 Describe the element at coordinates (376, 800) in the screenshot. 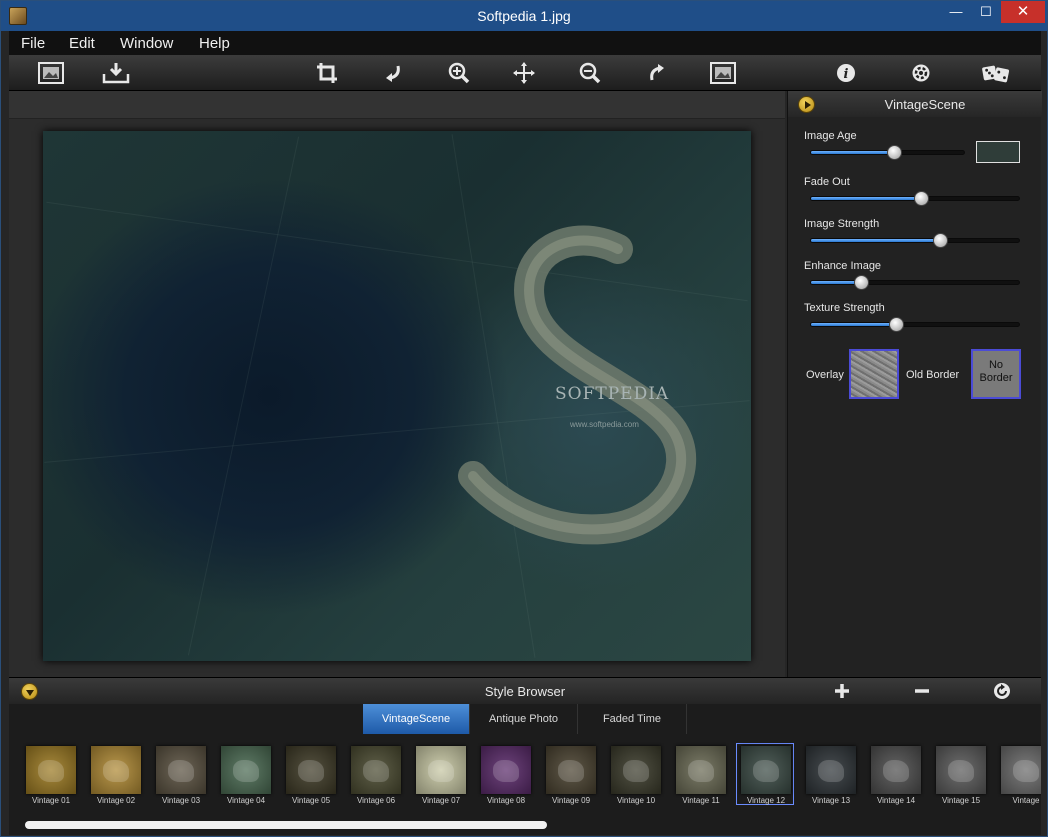

I see `preset-label: Vintage 06` at that location.